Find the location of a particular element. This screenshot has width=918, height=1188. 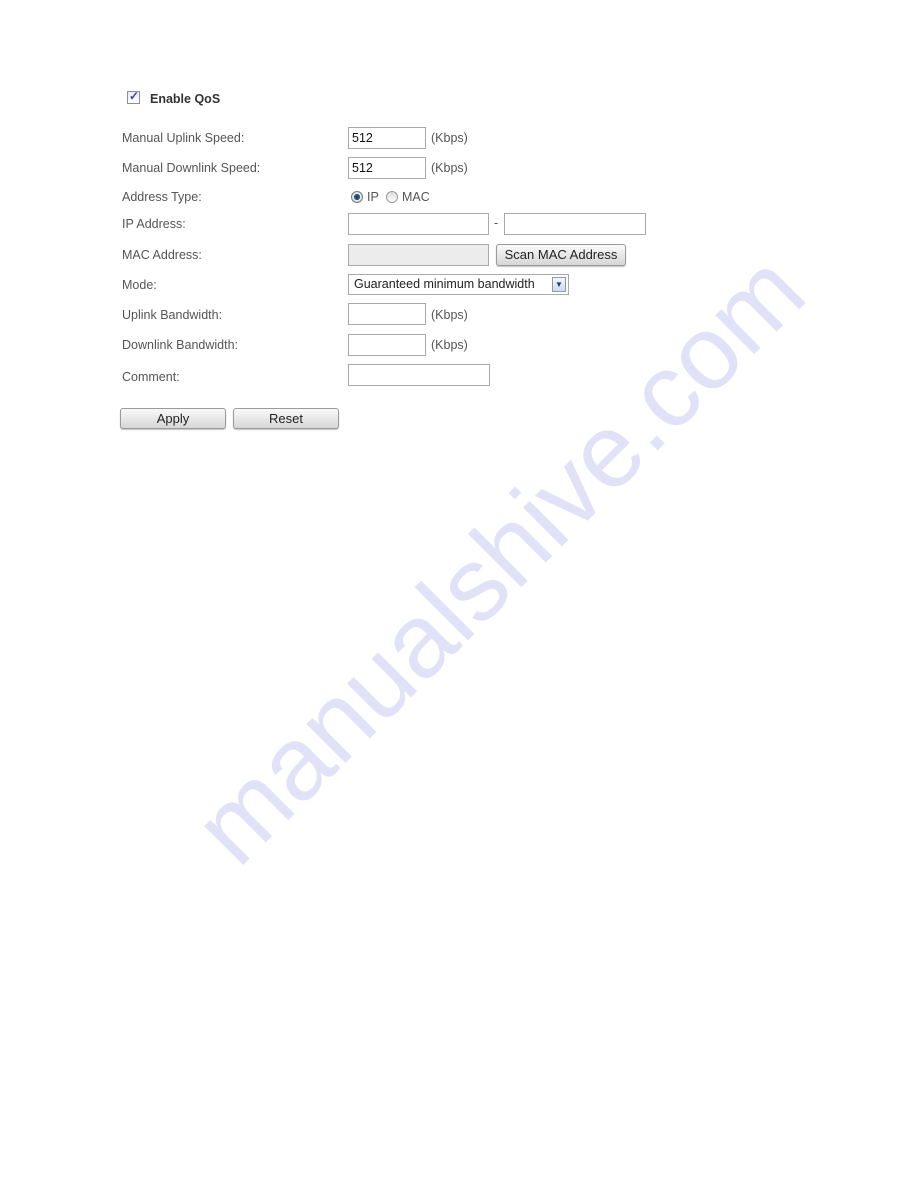

apply-button: Apply is located at coordinates (173, 418).